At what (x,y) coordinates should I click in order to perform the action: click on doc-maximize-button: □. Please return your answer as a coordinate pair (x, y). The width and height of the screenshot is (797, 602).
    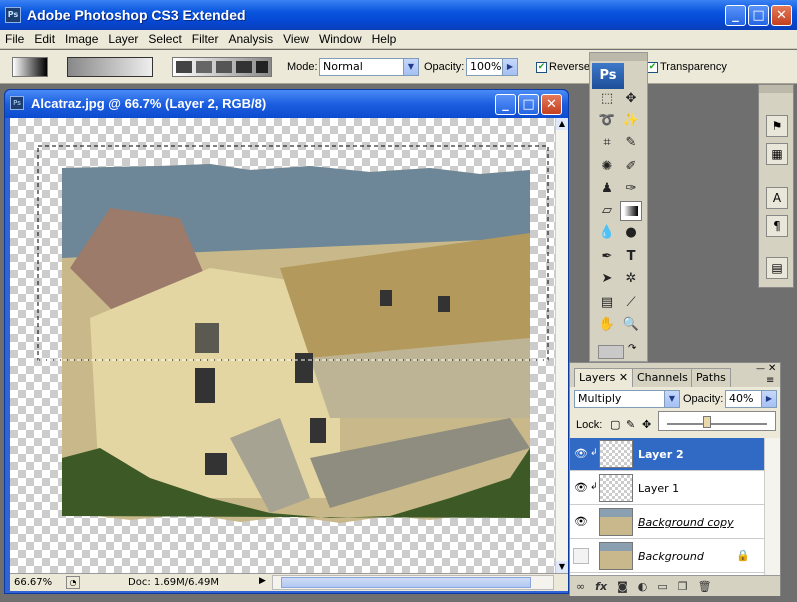
    Looking at the image, I should click on (528, 104).